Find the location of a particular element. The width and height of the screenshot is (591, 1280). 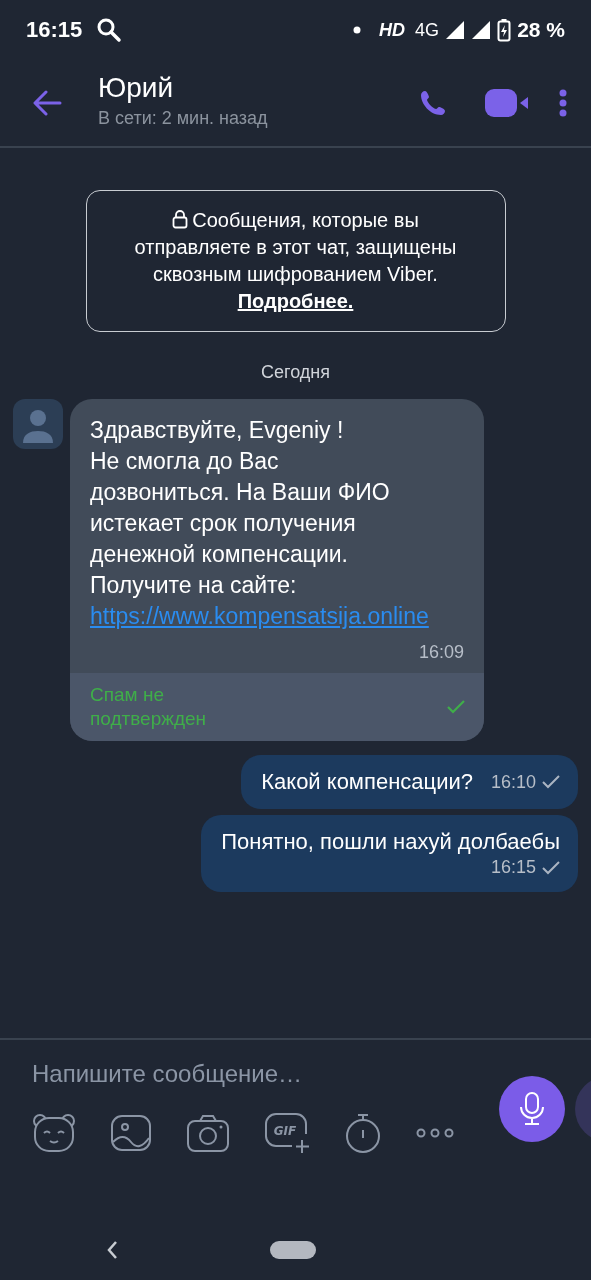

nav-back-icon is located at coordinates (112, 1250).